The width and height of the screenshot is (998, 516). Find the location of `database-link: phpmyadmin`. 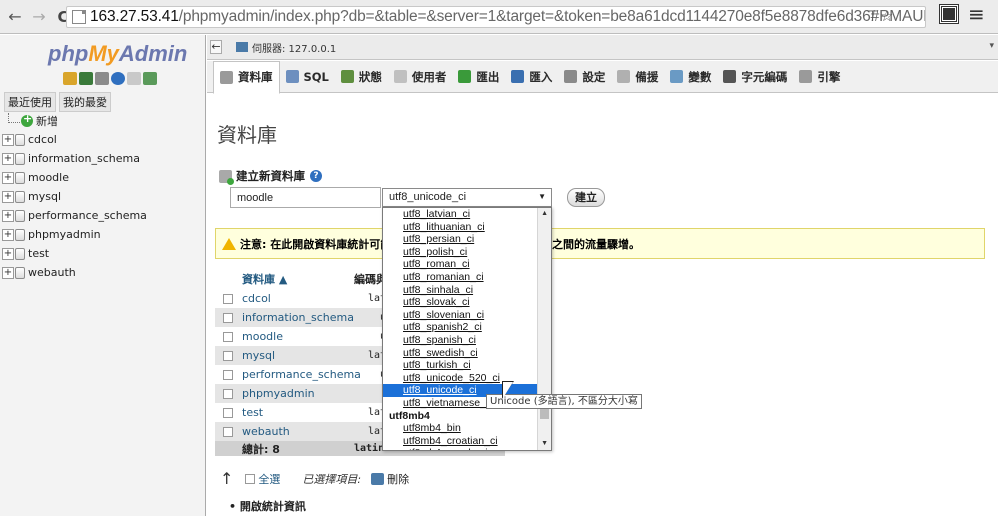

database-link: phpmyadmin is located at coordinates (305, 393).